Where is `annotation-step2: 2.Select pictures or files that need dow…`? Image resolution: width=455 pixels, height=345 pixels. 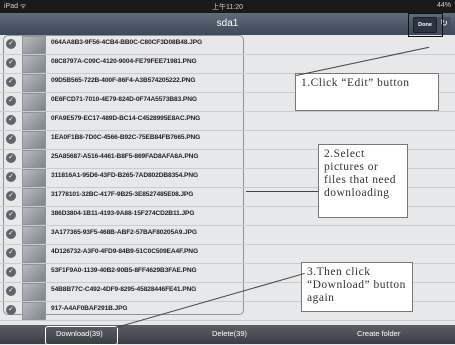 annotation-step2: 2.Select pictures or files that need dow… is located at coordinates (363, 181).